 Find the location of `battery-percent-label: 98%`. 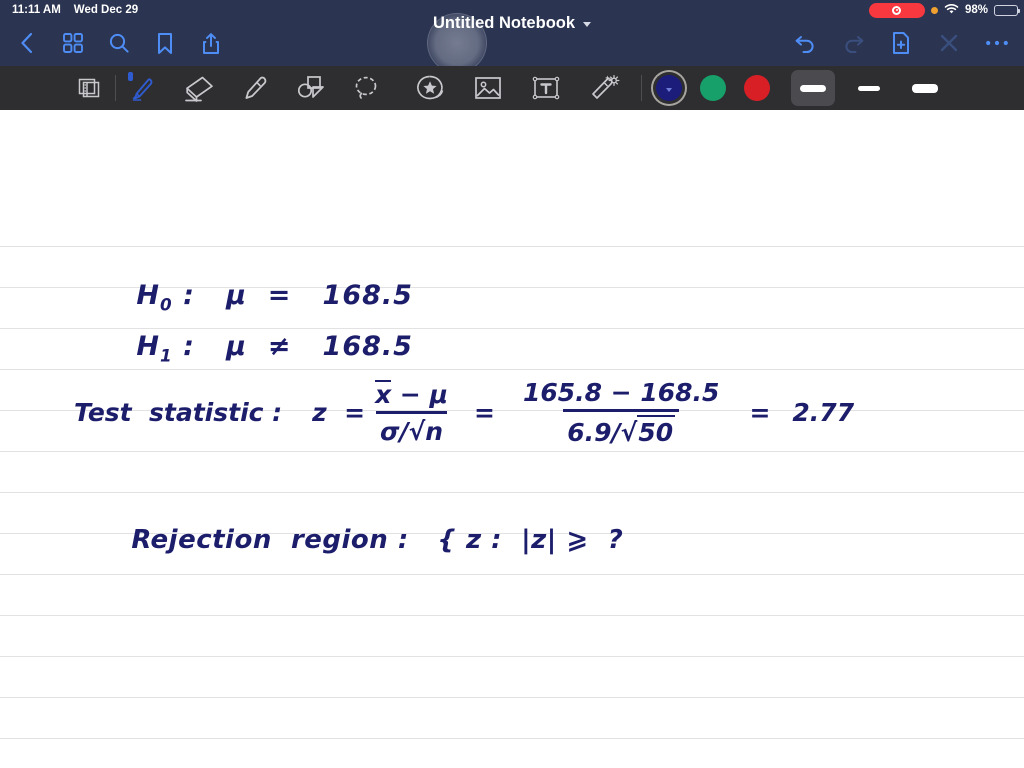

battery-percent-label: 98% is located at coordinates (976, 10).